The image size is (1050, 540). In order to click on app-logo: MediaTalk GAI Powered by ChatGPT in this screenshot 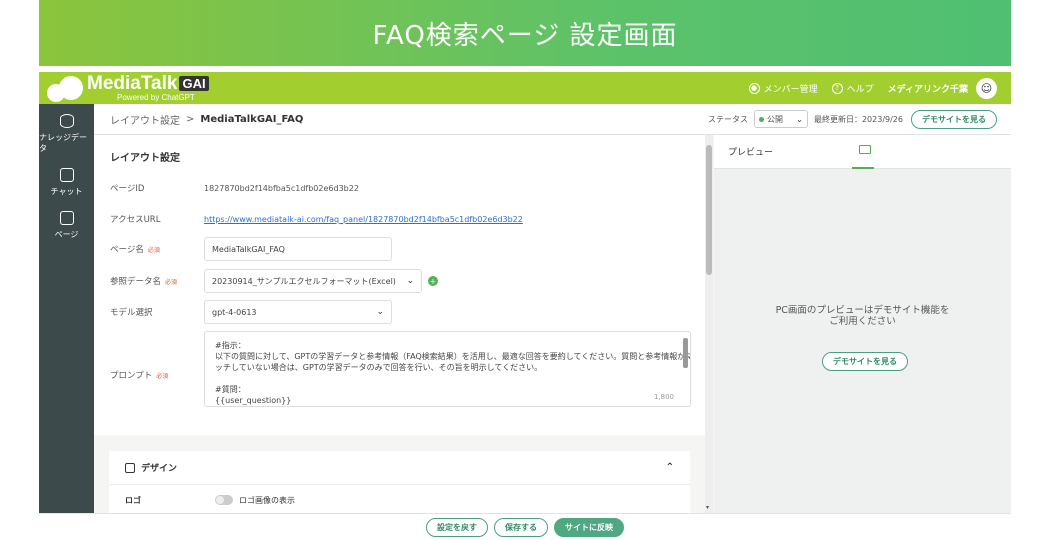, I will do `click(127, 88)`.